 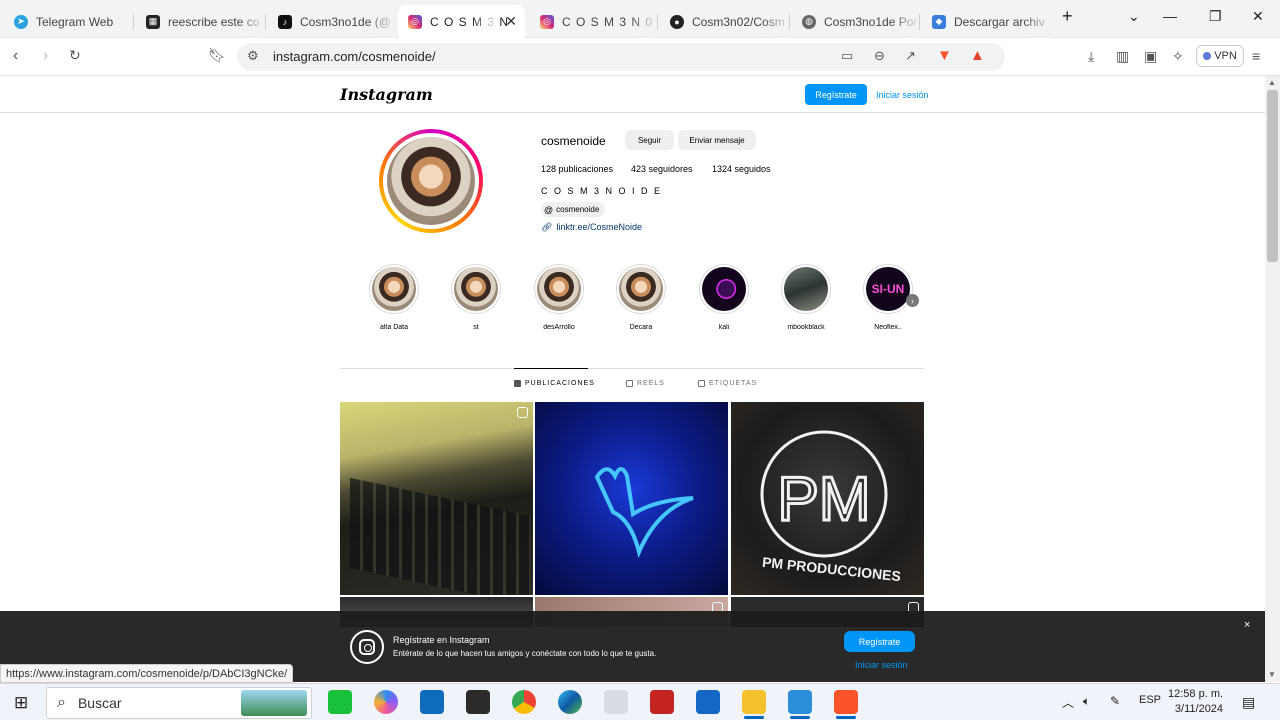 I want to click on taskbar-brave-icon, so click(x=846, y=704).